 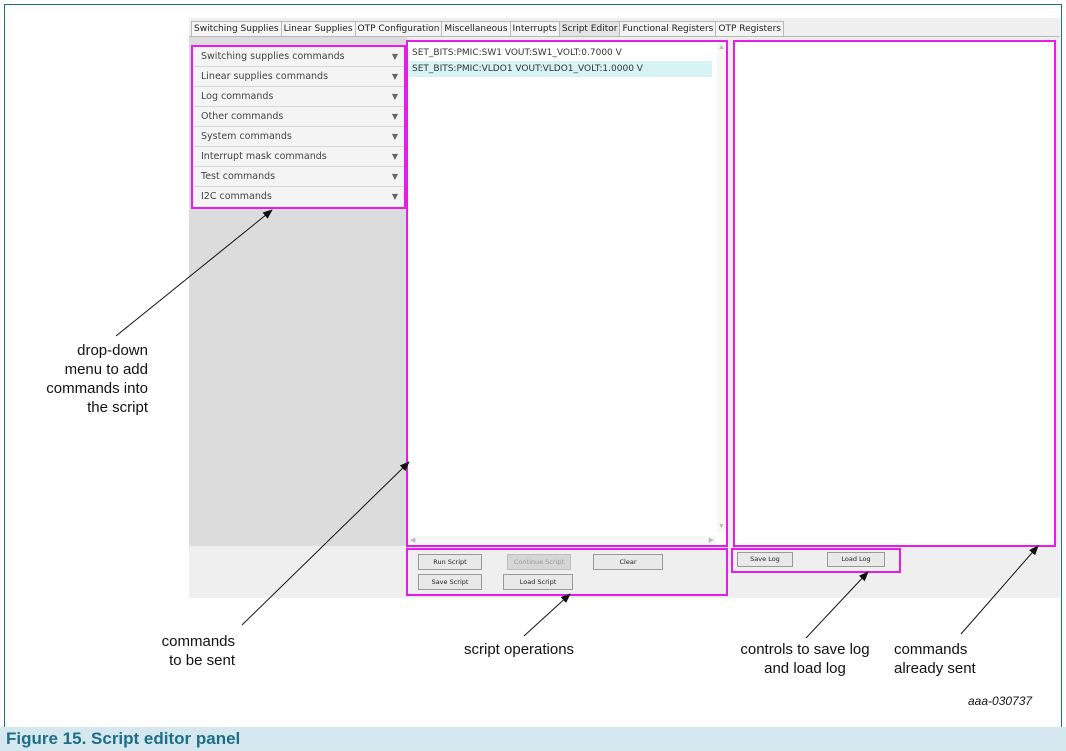 I want to click on figure-caption: Figure 15. Script editor panel, so click(x=533, y=739).